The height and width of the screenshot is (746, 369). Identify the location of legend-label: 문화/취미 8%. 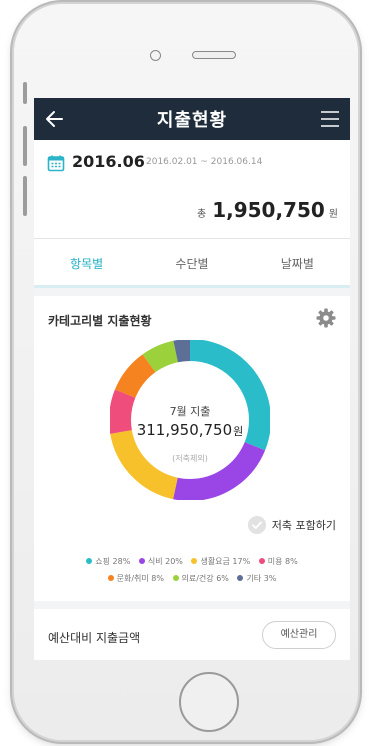
(140, 578).